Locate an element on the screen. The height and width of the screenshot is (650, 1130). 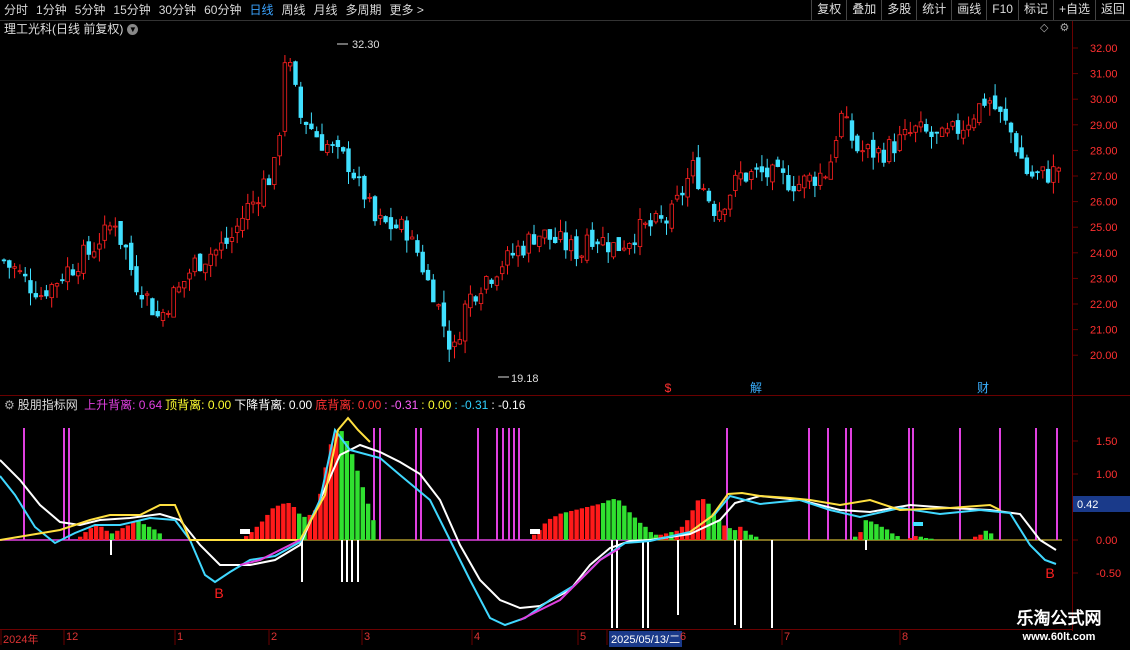
date-label: 8 is located at coordinates (905, 637).